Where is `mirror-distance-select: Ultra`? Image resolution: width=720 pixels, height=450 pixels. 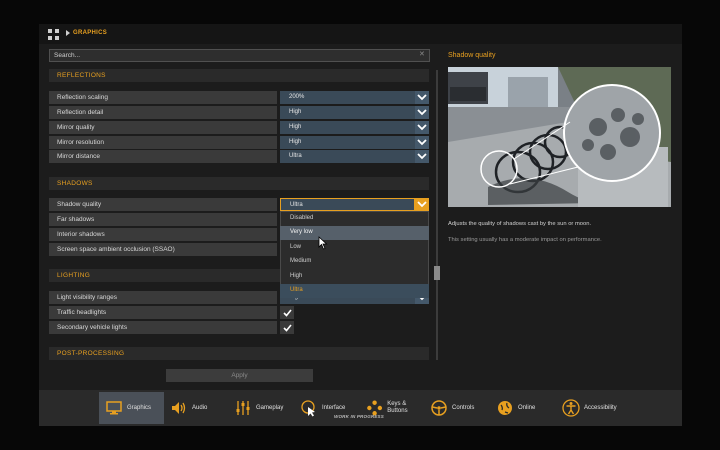
mirror-distance-select: Ultra is located at coordinates (347, 156).